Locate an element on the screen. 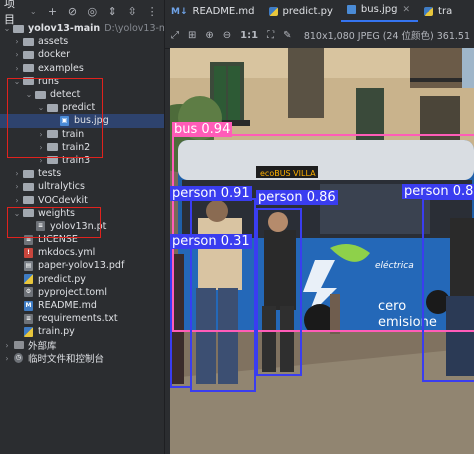  tree-item-train-py: train.py is located at coordinates (82, 331).